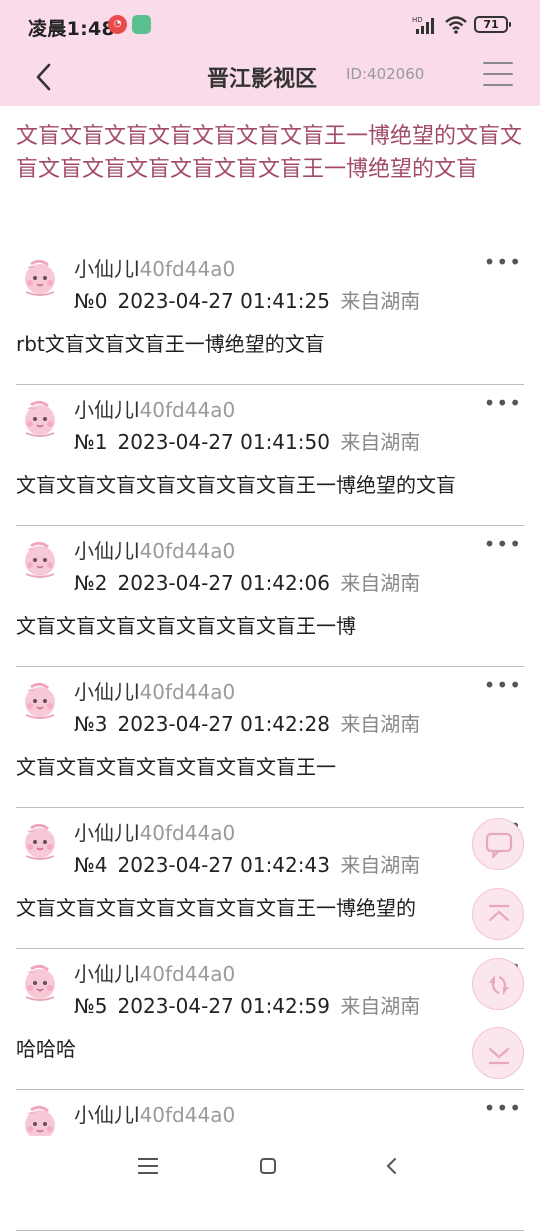 This screenshot has width=540, height=1231. I want to click on scroll-to-top-button, so click(498, 914).